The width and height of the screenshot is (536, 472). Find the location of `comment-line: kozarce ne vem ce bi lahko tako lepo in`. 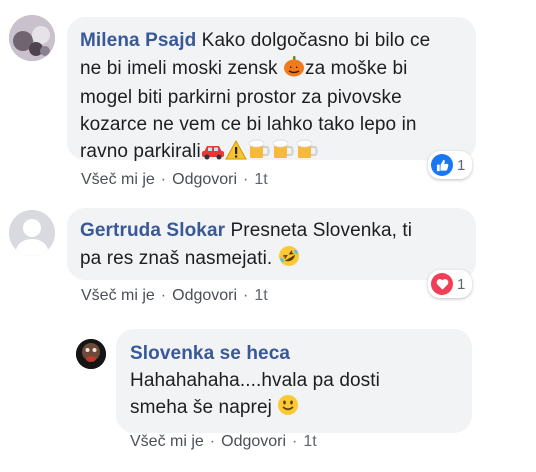

comment-line: kozarce ne vem ce bi lahko tako lepo in is located at coordinates (272, 125).